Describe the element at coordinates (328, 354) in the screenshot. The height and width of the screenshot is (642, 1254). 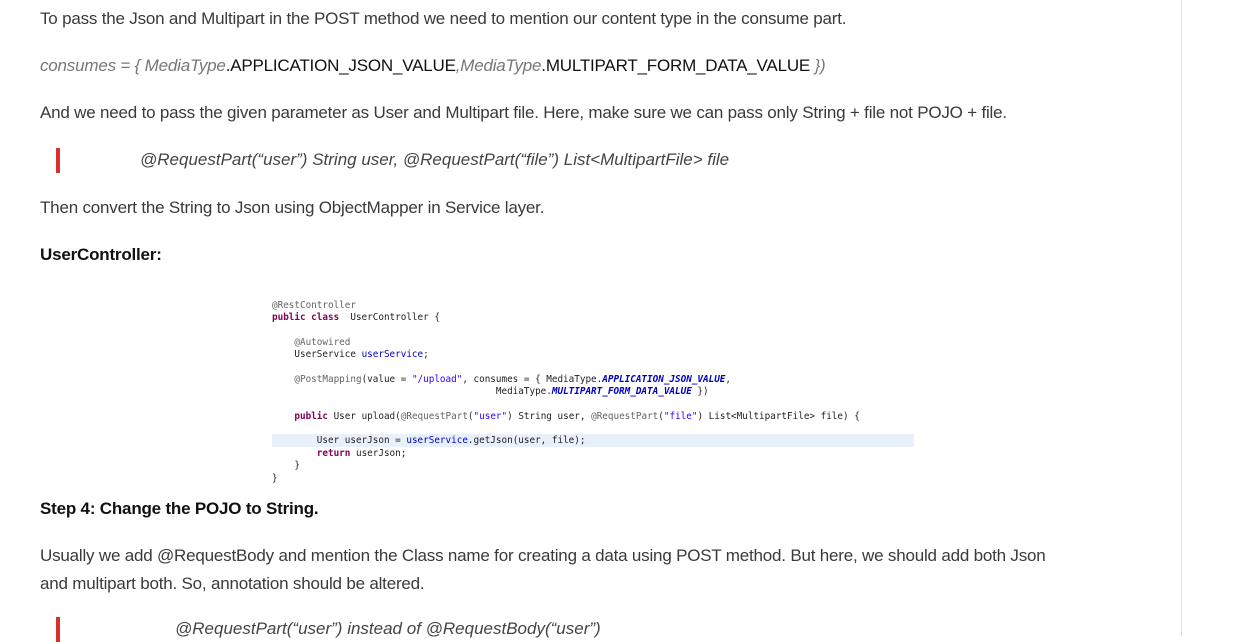
I see `code-token: UserService` at that location.